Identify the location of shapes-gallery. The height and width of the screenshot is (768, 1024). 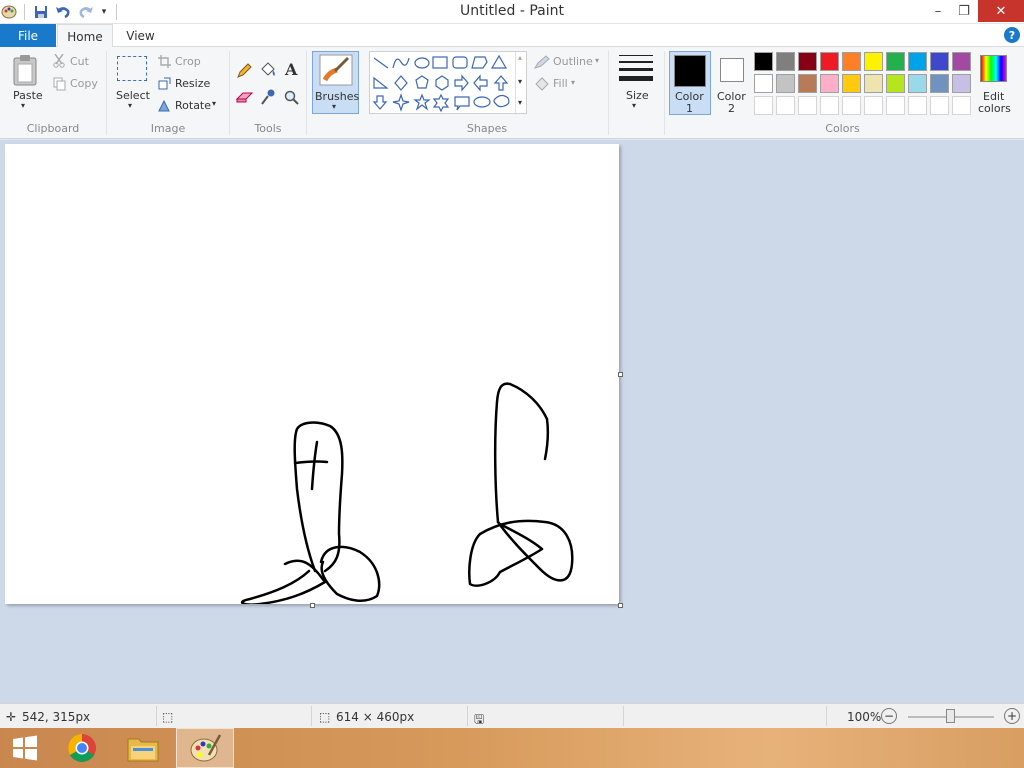
(448, 82).